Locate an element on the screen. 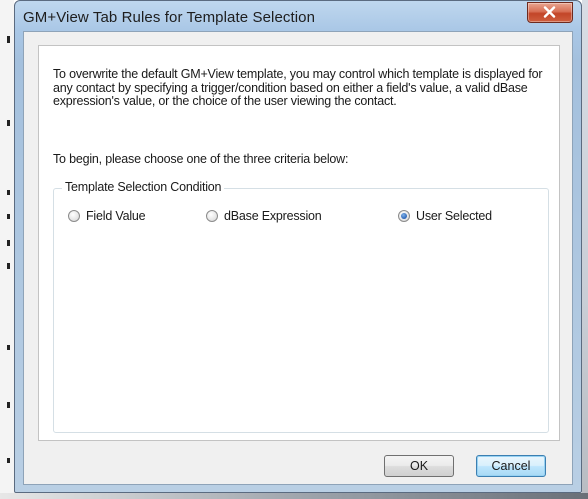  radio-user-selected: User Selected is located at coordinates (445, 216).